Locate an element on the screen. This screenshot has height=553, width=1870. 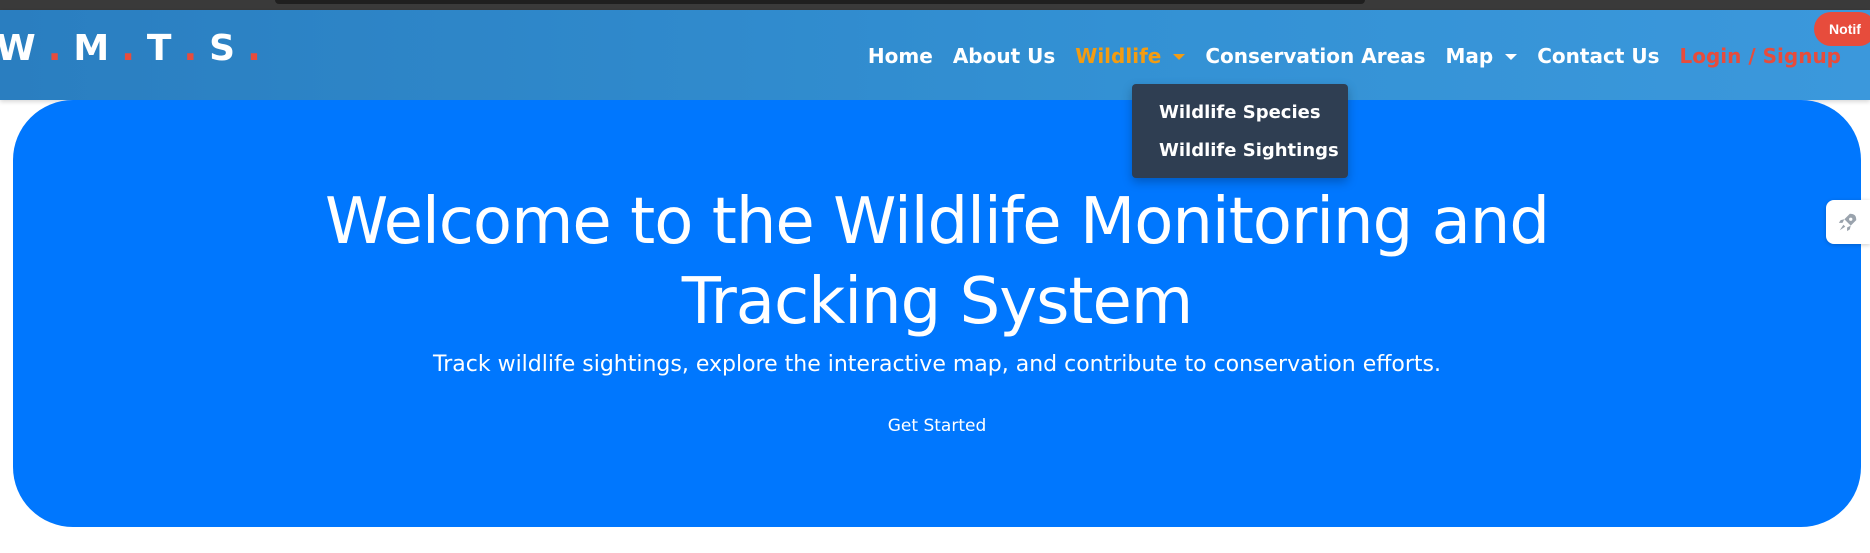
brand-letter: M is located at coordinates (92, 48).